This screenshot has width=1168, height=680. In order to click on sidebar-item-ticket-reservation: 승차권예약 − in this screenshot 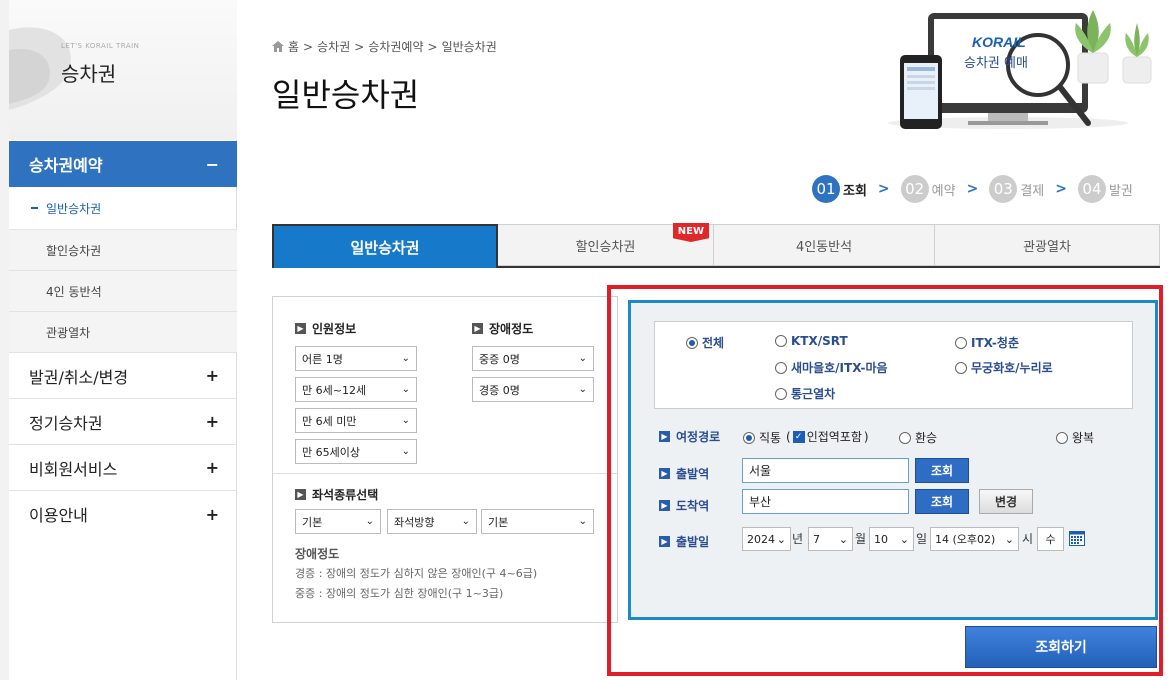, I will do `click(123, 164)`.